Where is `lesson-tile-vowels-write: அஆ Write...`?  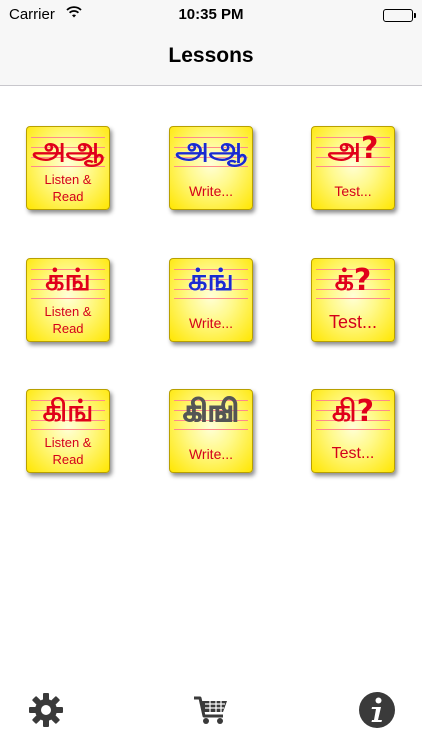
lesson-tile-vowels-write: அஆ Write... is located at coordinates (211, 168).